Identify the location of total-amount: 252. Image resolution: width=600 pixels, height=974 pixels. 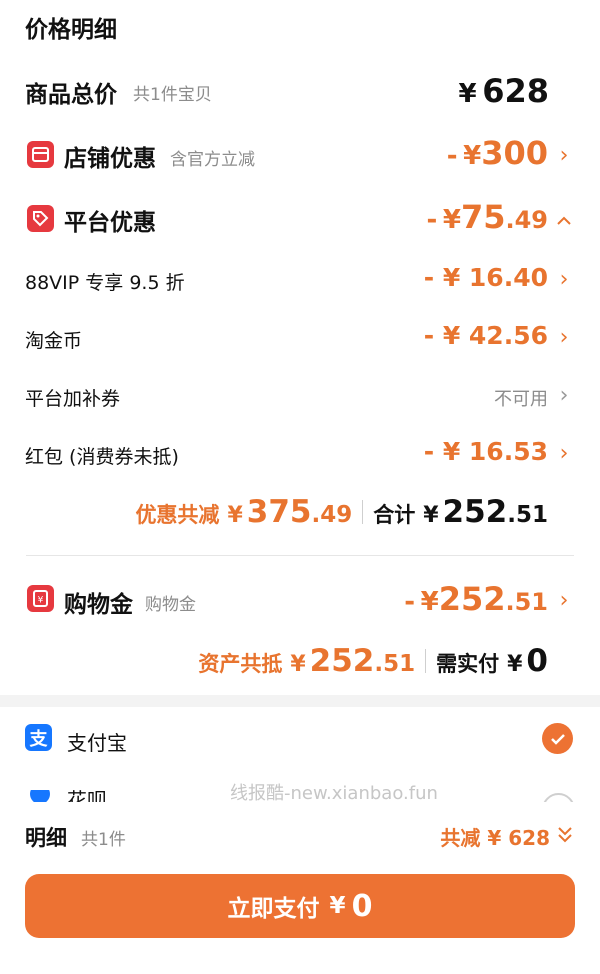
(475, 512).